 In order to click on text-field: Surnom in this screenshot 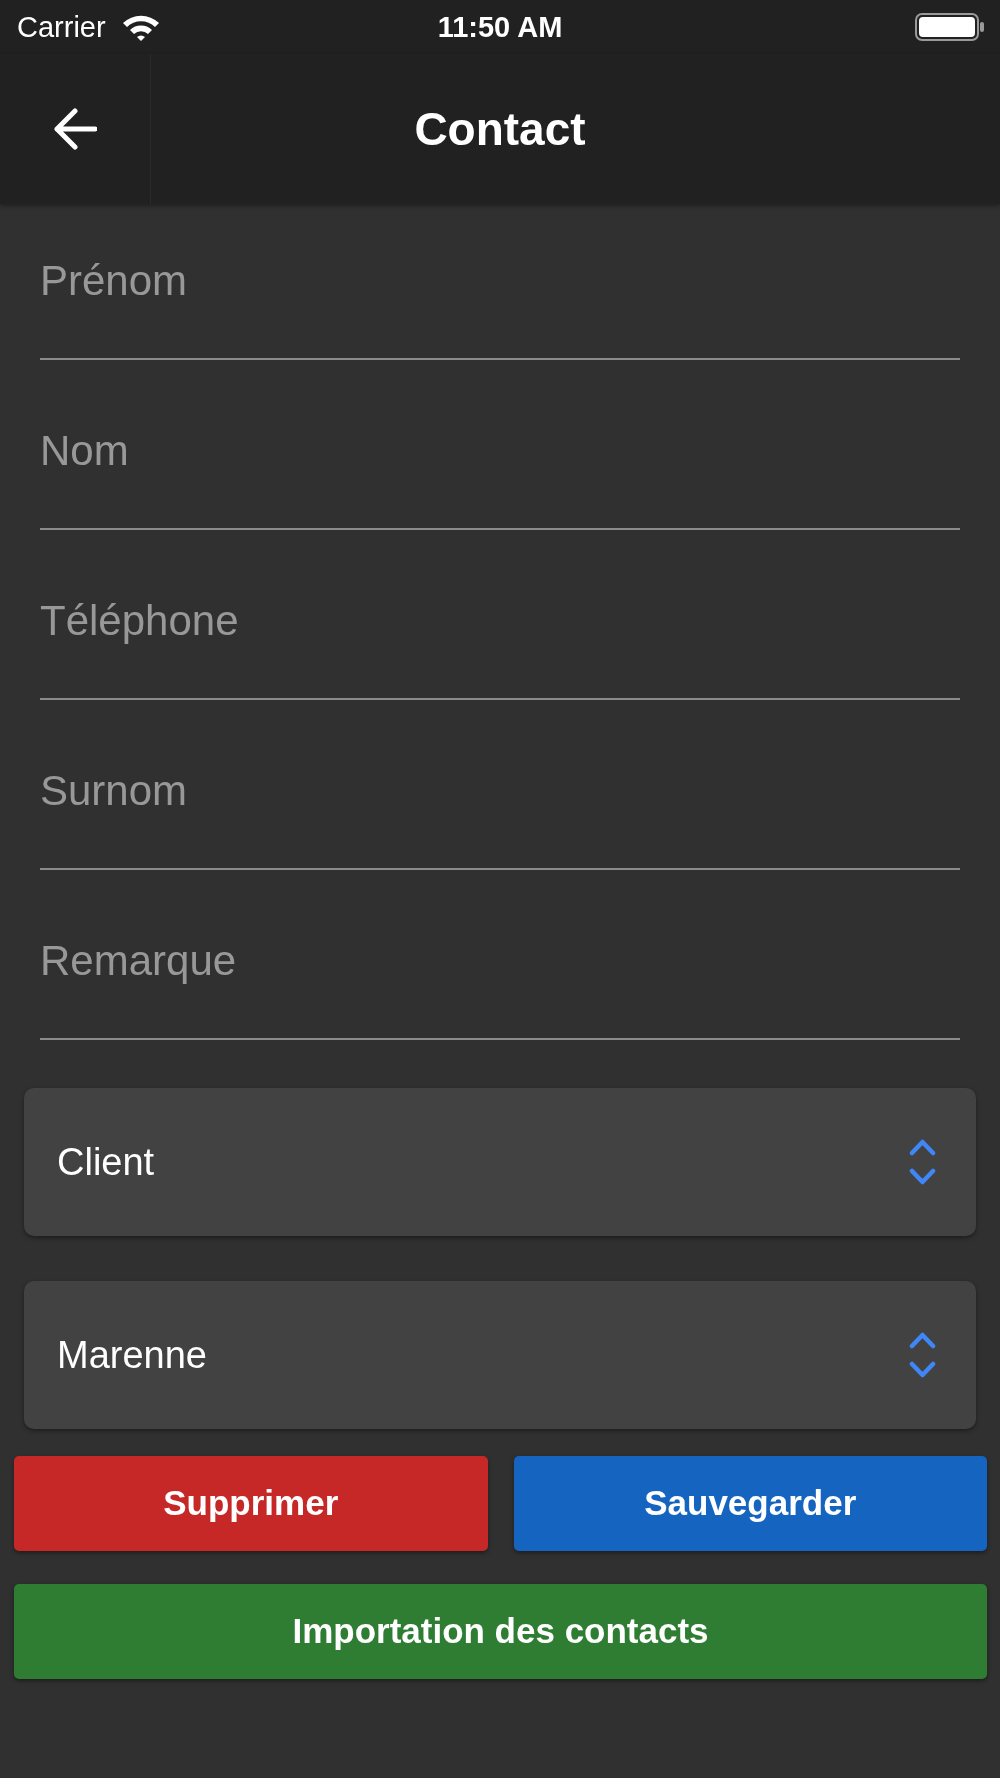, I will do `click(500, 792)`.